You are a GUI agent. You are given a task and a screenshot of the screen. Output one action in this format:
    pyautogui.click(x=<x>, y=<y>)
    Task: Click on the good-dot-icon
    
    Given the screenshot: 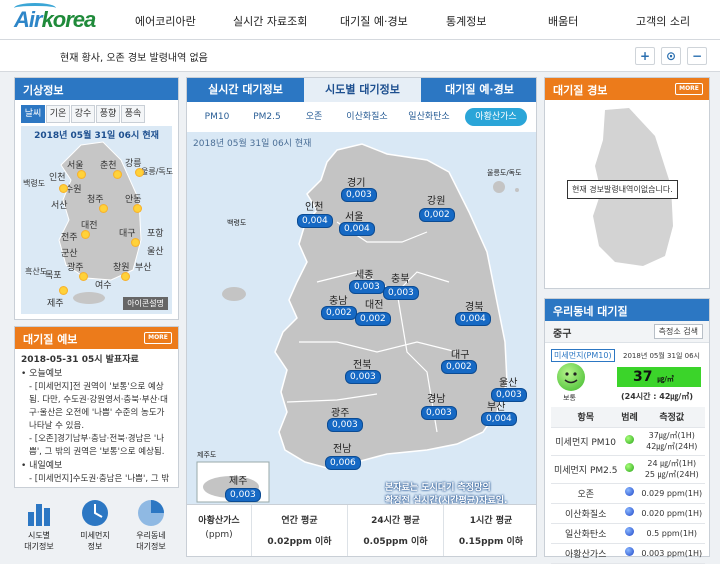 What is the action you would take?
    pyautogui.click(x=629, y=467)
    